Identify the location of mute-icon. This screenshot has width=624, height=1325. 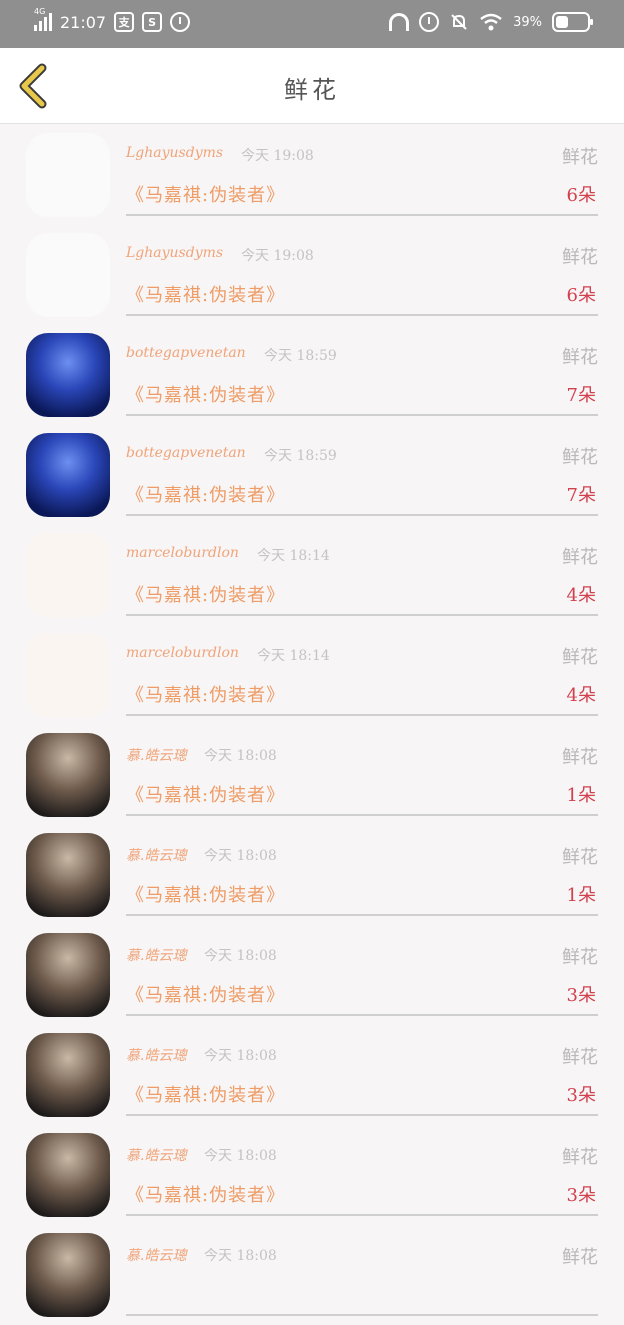
(459, 22).